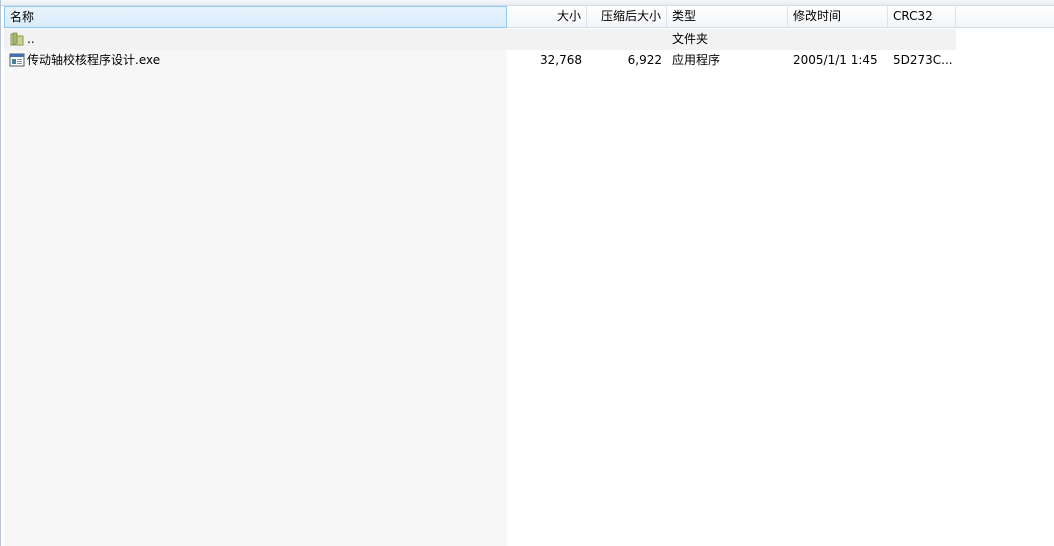  What do you see at coordinates (17, 60) in the screenshot?
I see `exe-file-icon` at bounding box center [17, 60].